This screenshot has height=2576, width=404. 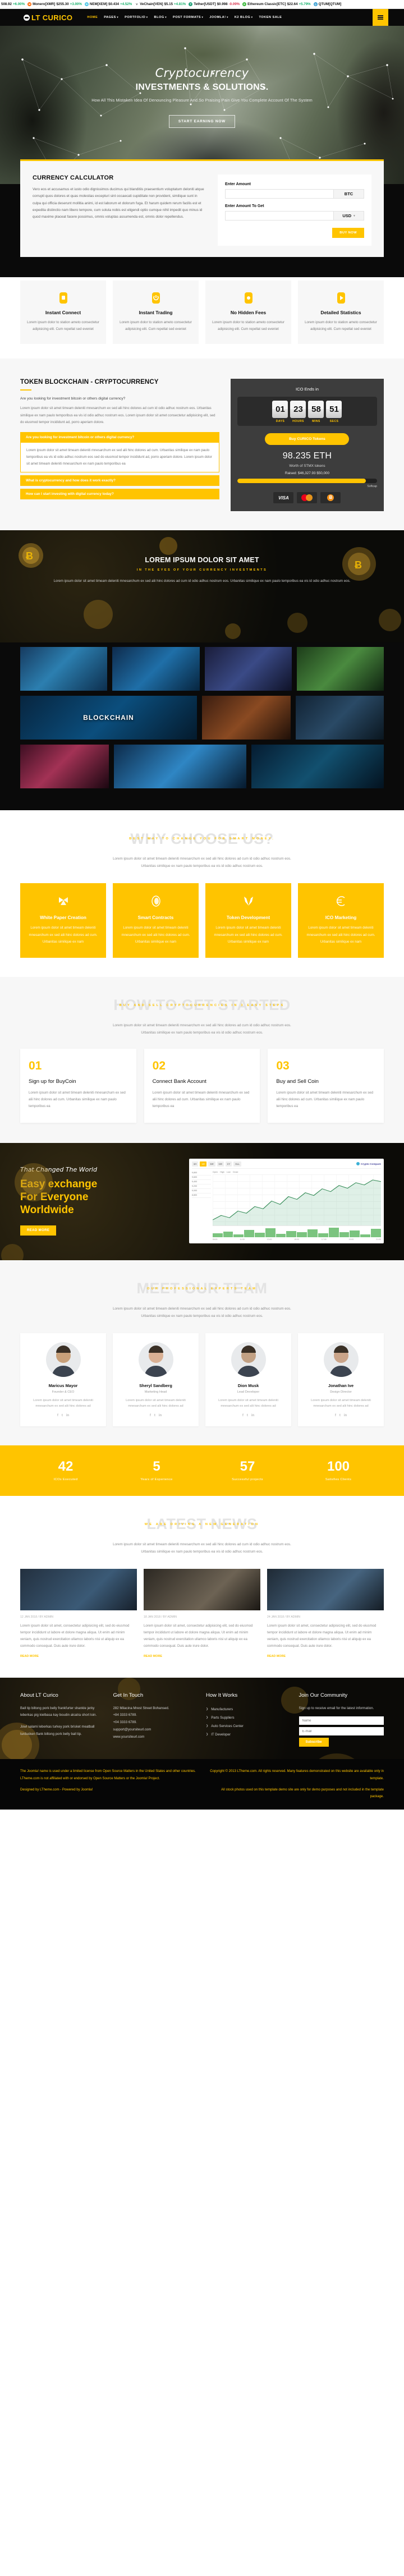 What do you see at coordinates (248, 1734) in the screenshot?
I see `footer-how-item: ❯ IT Developer` at bounding box center [248, 1734].